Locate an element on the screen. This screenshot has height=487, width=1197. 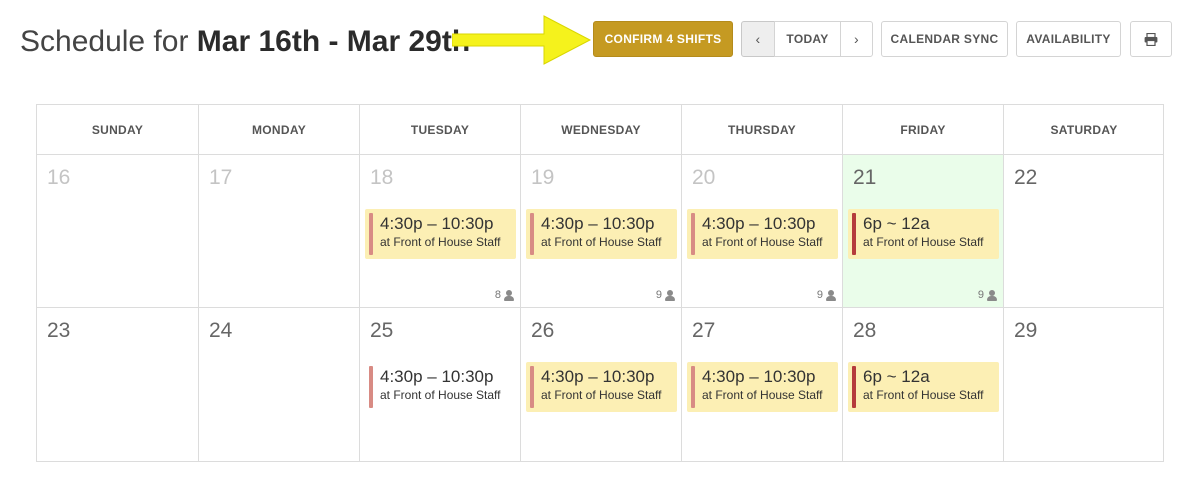
print-button is located at coordinates (1151, 39).